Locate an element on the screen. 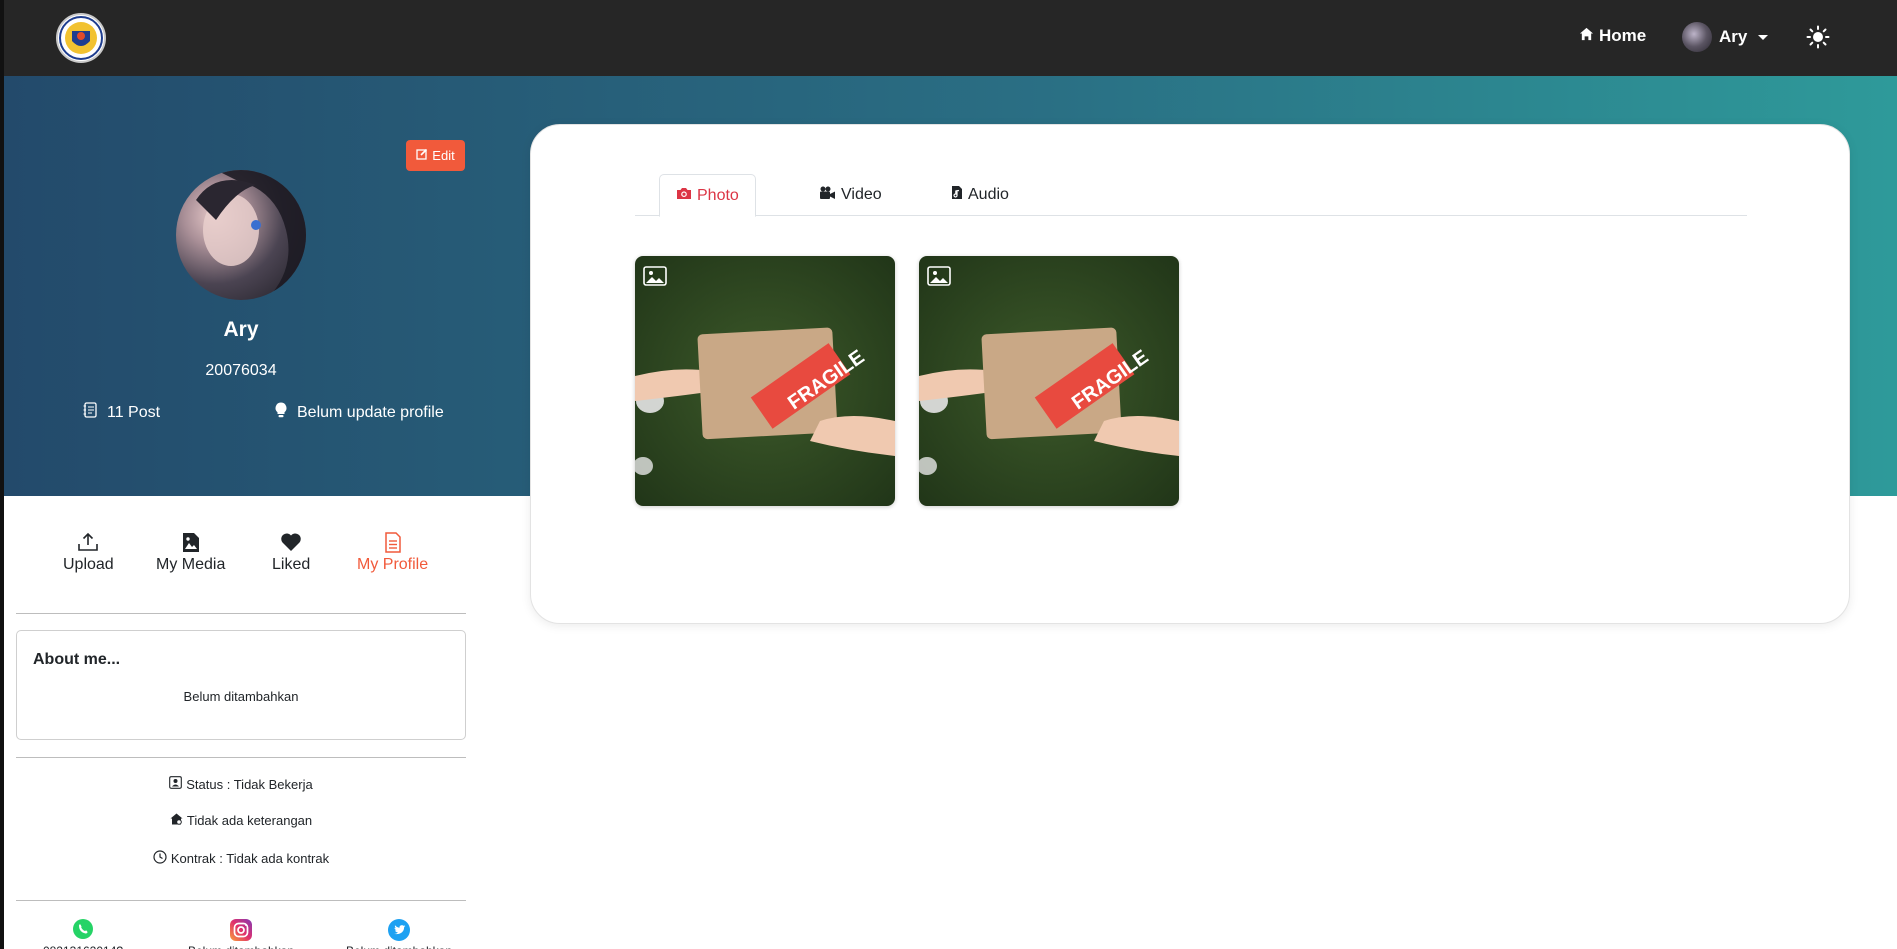 Image resolution: width=1897 pixels, height=949 pixels. profile-update-status: Belum update profile is located at coordinates (359, 412).